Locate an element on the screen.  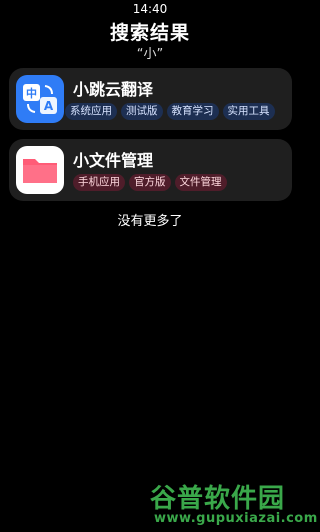
tag: 手机应用 is located at coordinates (99, 182).